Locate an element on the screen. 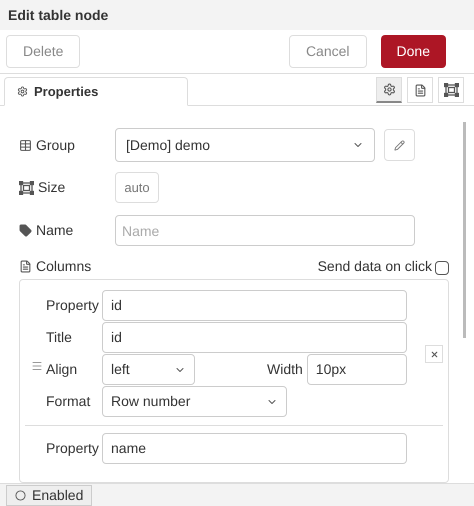 The image size is (474, 506). close-icon is located at coordinates (434, 354).